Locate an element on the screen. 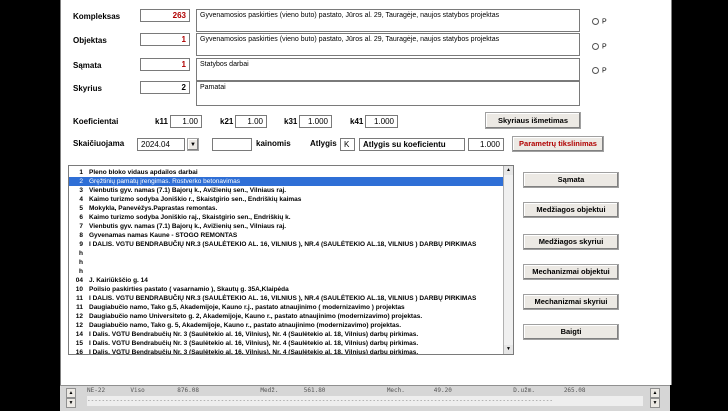  k11-field: 1.00 is located at coordinates (186, 121).